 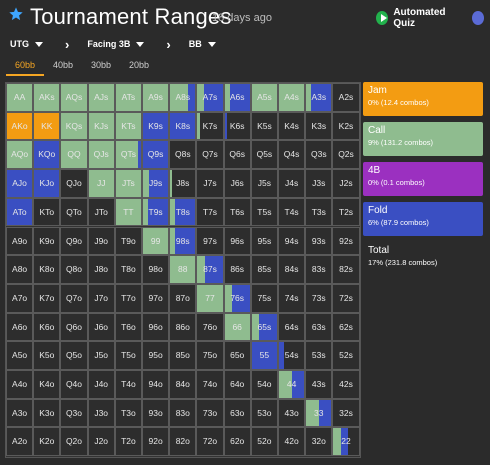 I want to click on hand-cell-63o: 63o, so click(x=237, y=413).